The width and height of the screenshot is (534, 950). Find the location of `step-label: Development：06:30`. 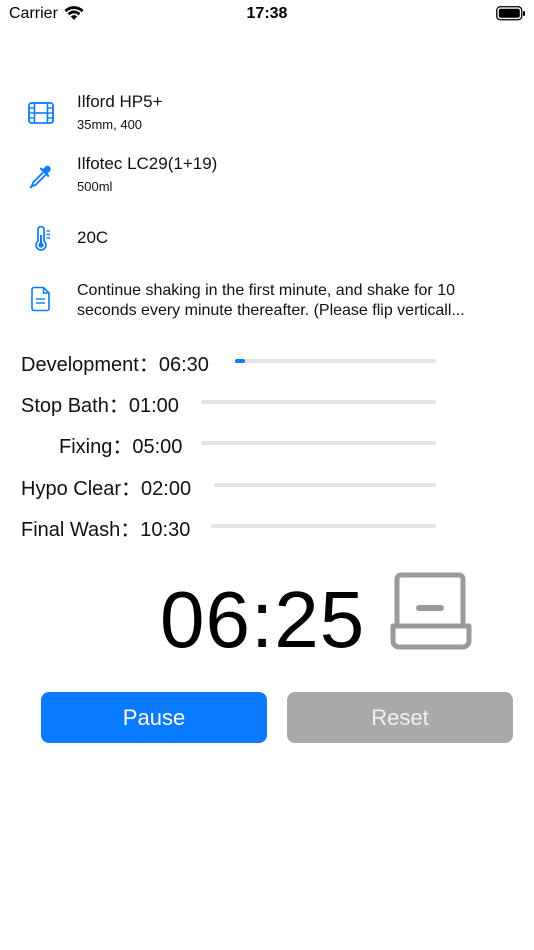

step-label: Development：06:30 is located at coordinates (115, 364).